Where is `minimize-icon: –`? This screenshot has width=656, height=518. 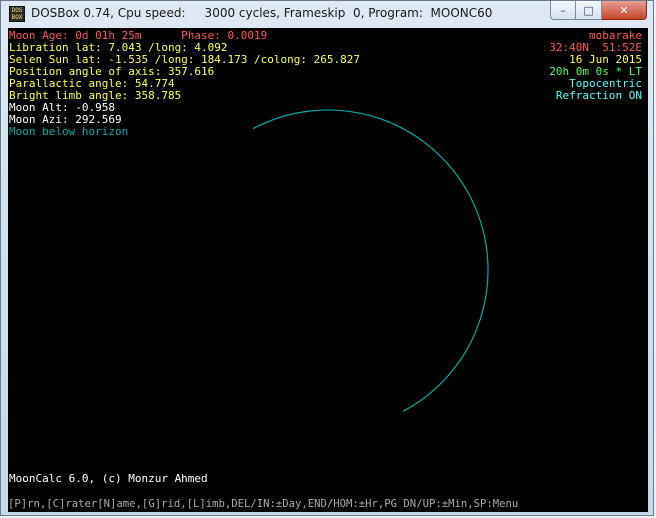 minimize-icon: – is located at coordinates (563, 10).